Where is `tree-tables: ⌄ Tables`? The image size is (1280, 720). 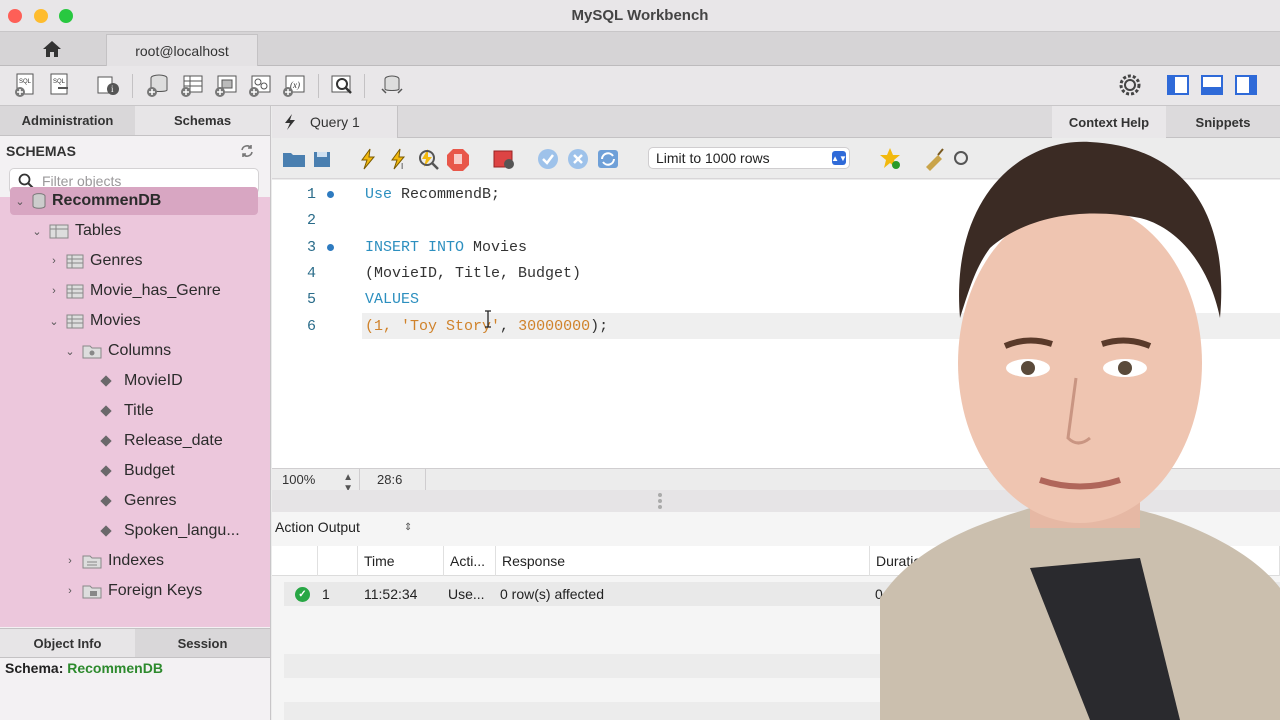
tree-tables: ⌄ Tables is located at coordinates (135, 231).